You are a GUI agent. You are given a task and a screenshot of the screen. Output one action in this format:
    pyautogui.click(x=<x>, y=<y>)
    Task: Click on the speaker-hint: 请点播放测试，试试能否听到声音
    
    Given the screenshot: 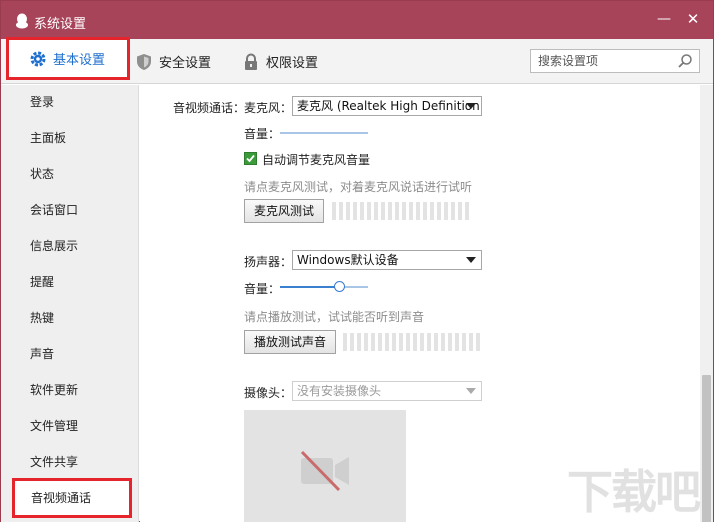 What is the action you would take?
    pyautogui.click(x=334, y=317)
    